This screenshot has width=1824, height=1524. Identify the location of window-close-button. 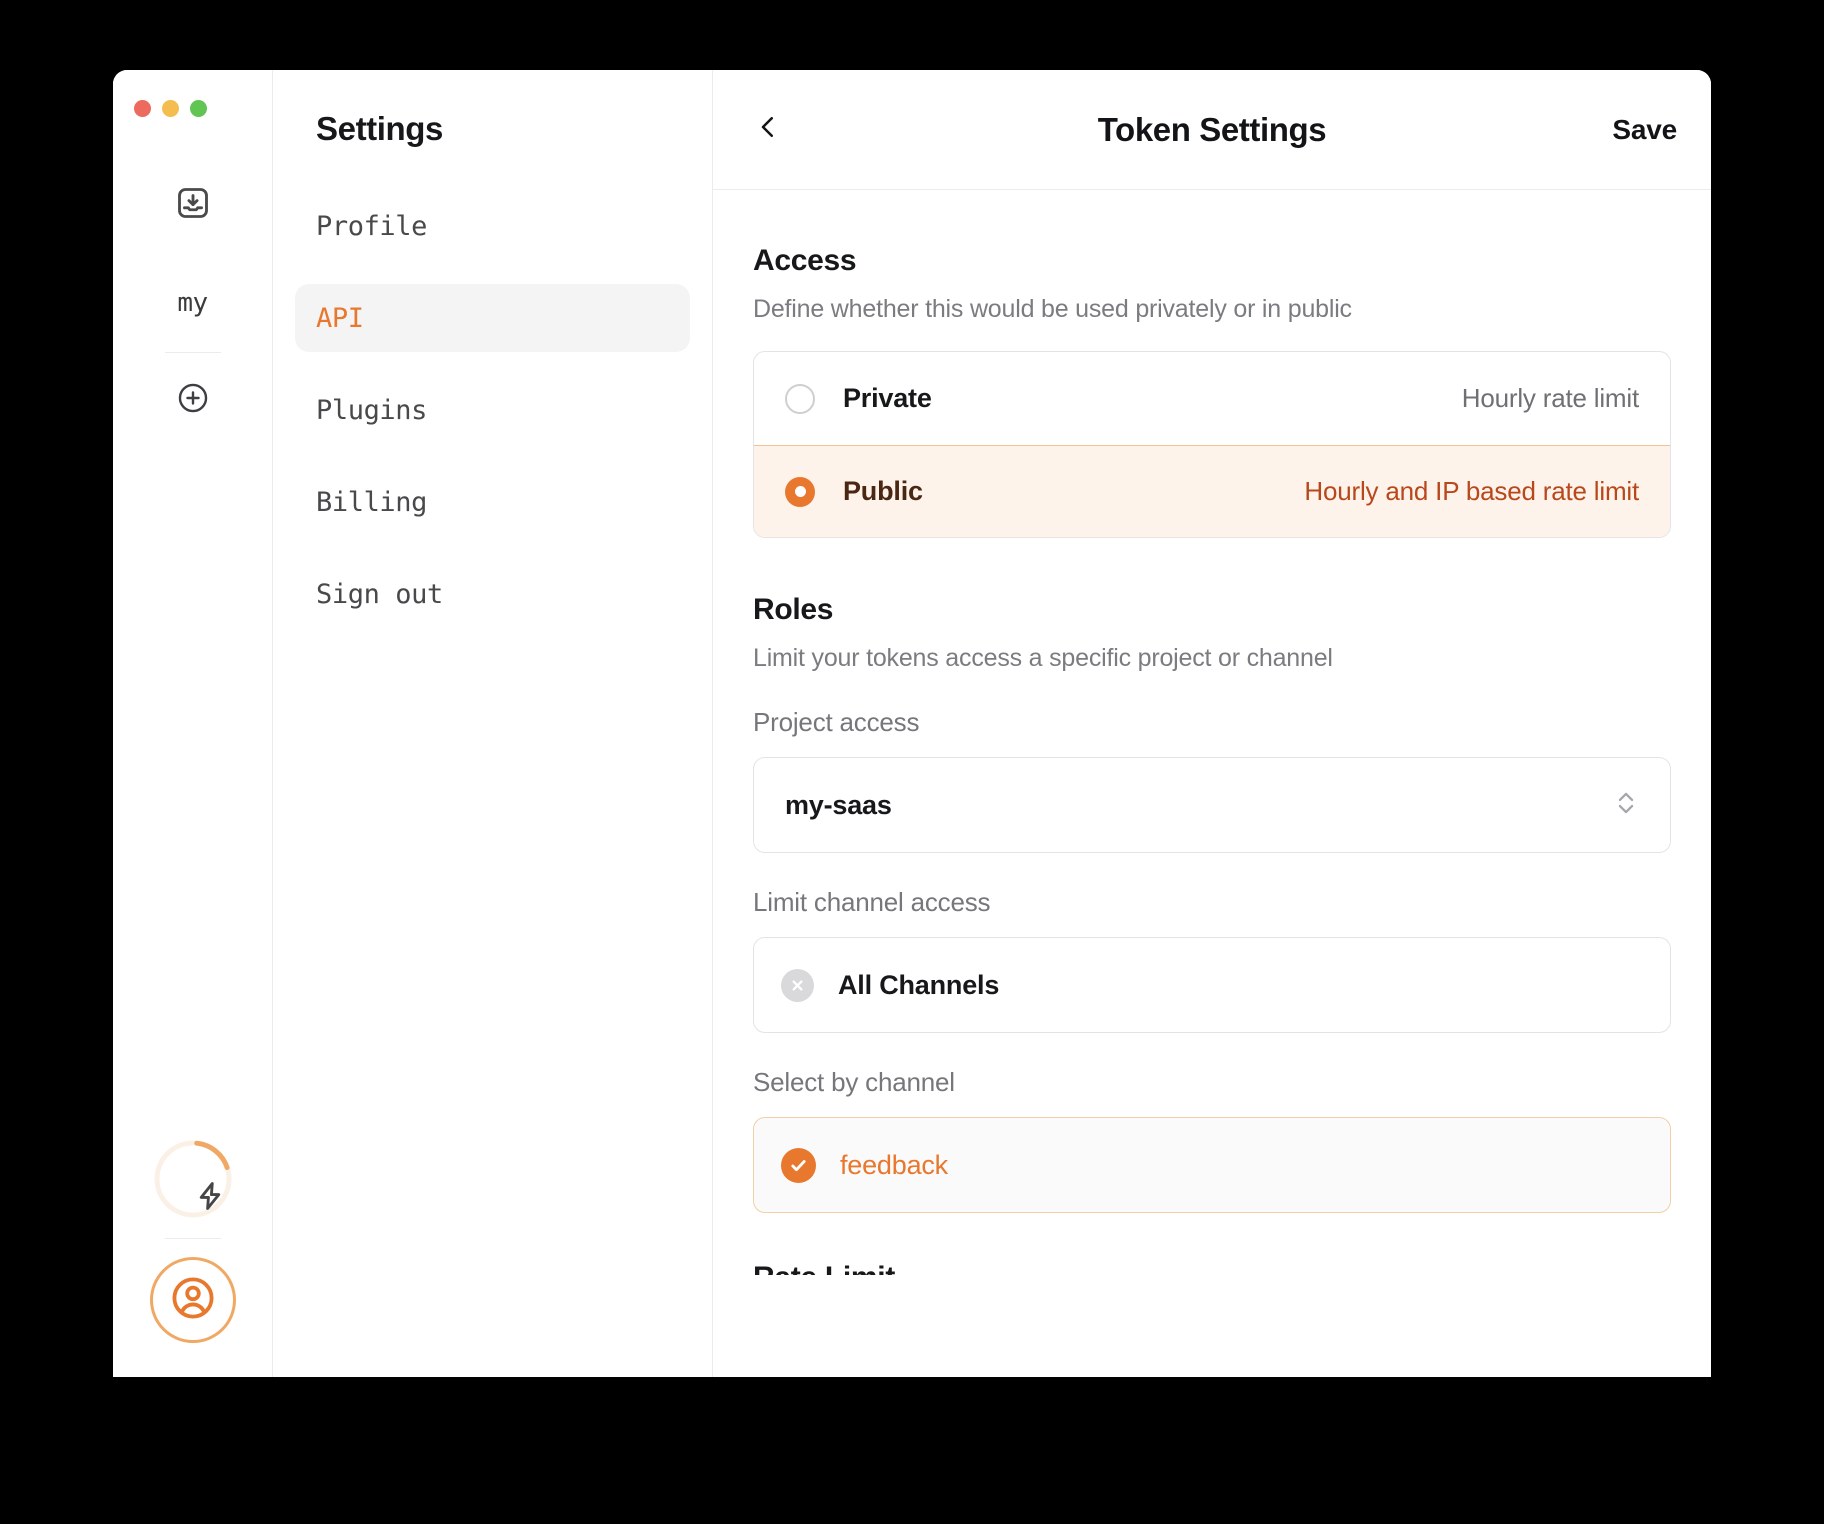
(142, 108).